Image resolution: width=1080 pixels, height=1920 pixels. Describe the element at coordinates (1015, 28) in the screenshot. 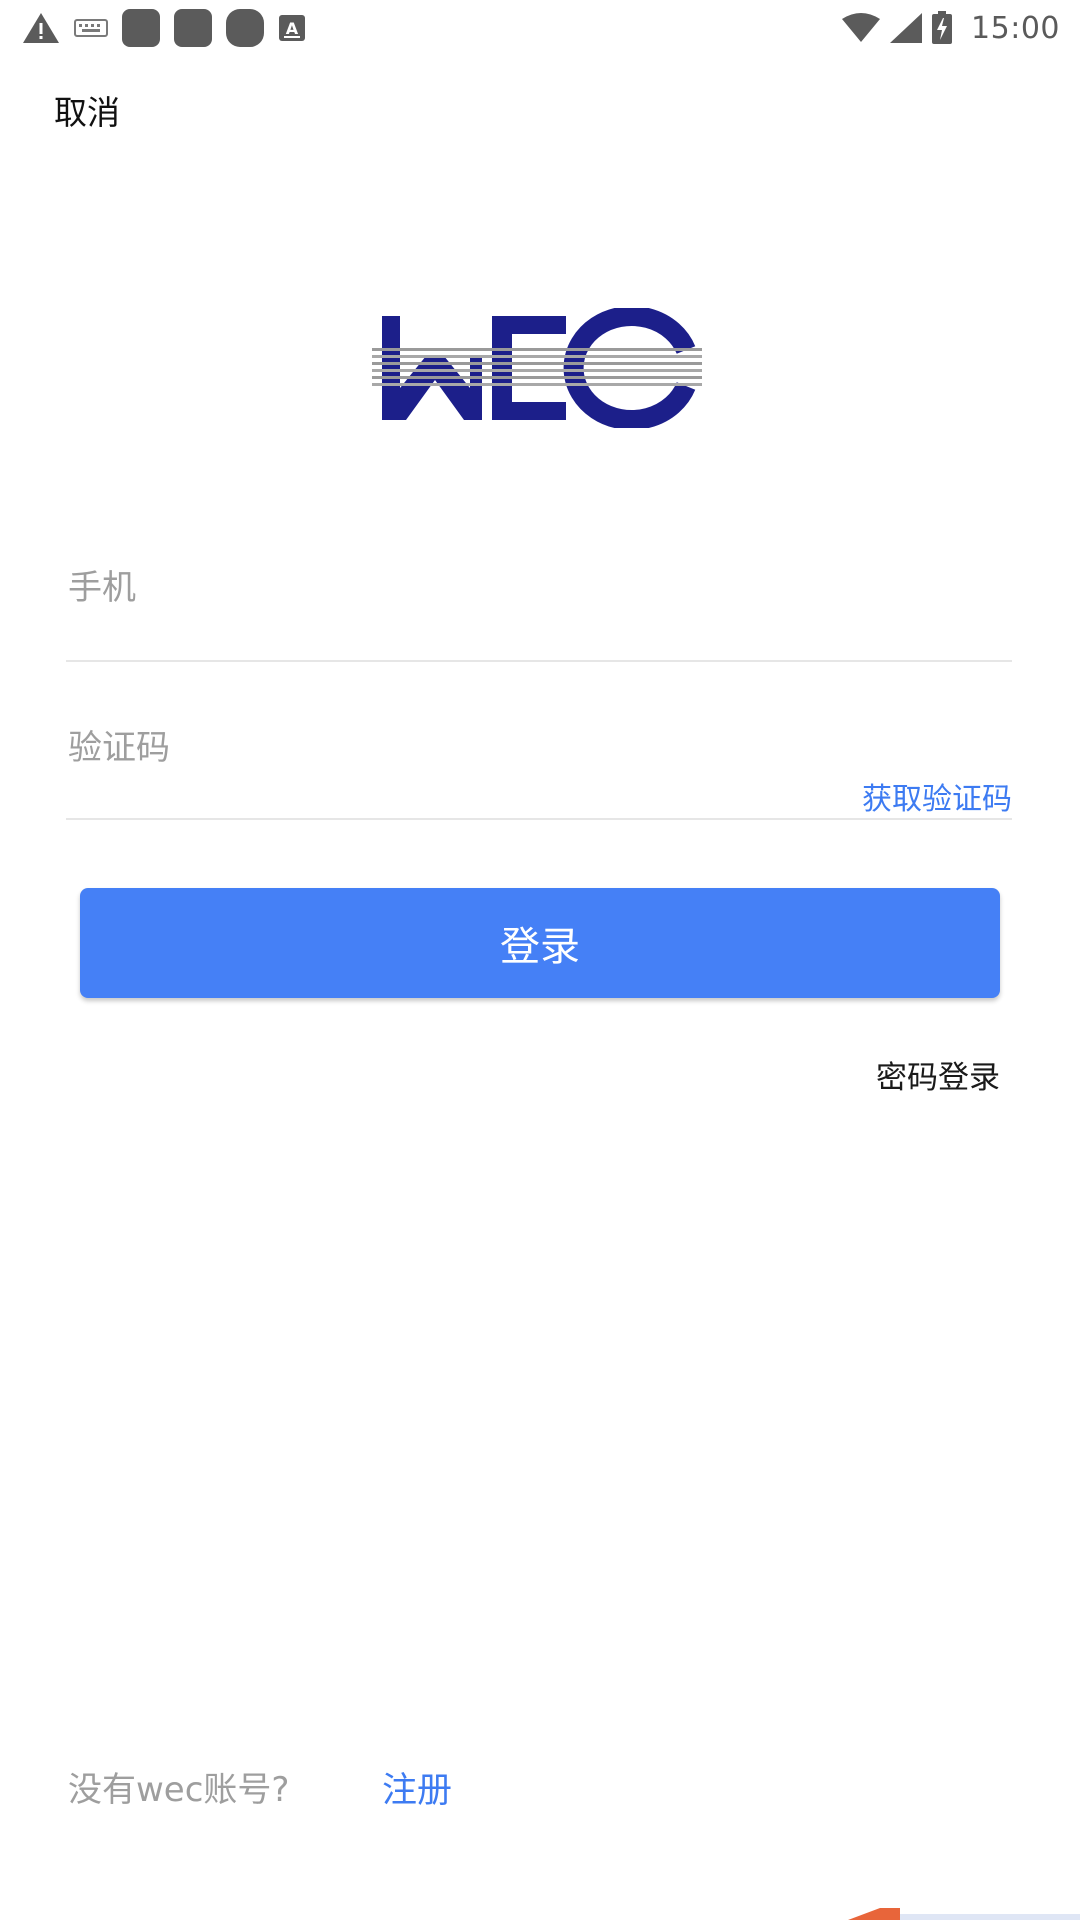

I see `status-time: 15:00` at that location.